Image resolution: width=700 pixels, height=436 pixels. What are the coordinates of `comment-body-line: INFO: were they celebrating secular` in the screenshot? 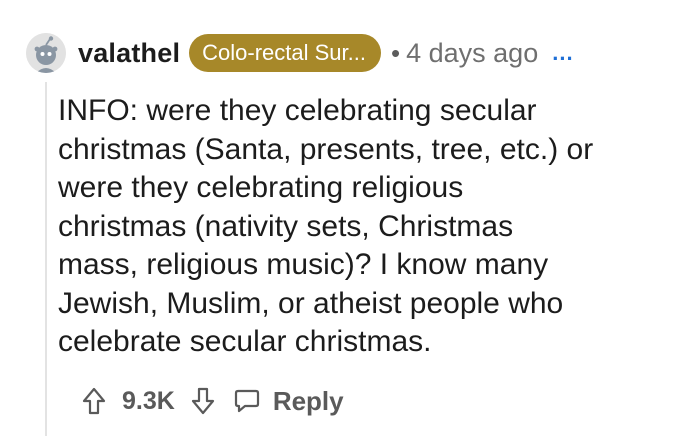 It's located at (297, 110).